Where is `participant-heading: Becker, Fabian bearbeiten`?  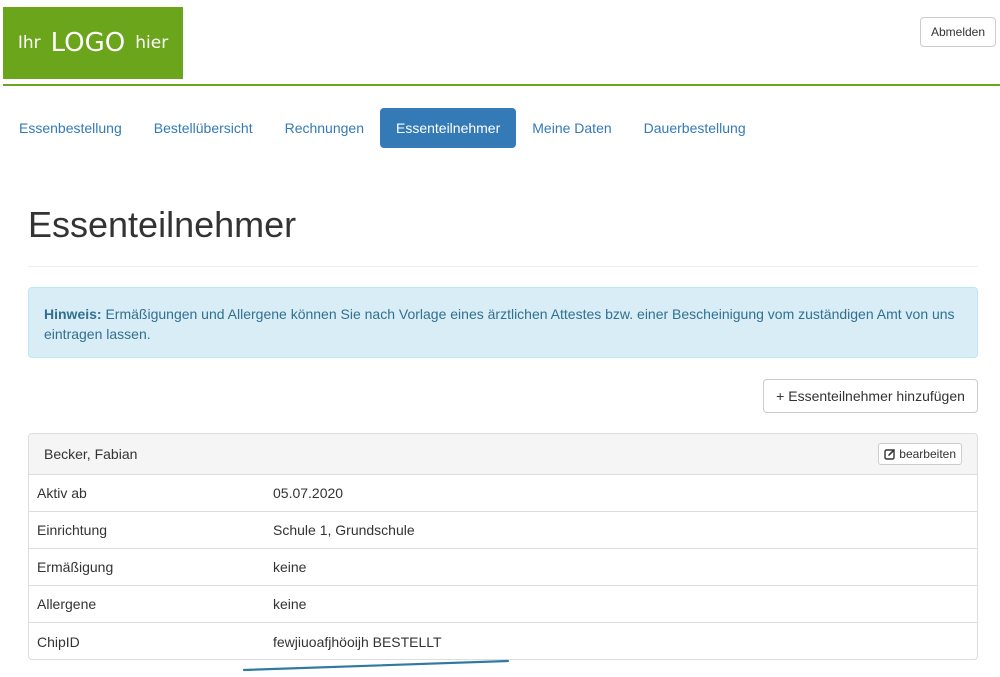 participant-heading: Becker, Fabian bearbeiten is located at coordinates (503, 454).